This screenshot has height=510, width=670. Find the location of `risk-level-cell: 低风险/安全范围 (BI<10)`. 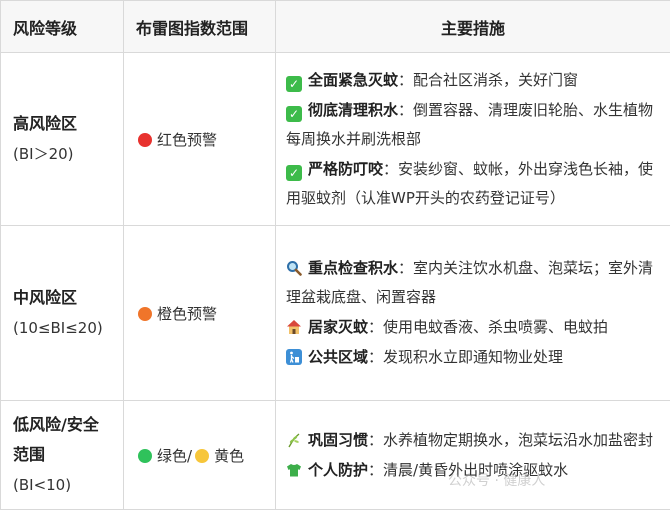

risk-level-cell: 低风险/安全范围 (BI<10) is located at coordinates (62, 455).